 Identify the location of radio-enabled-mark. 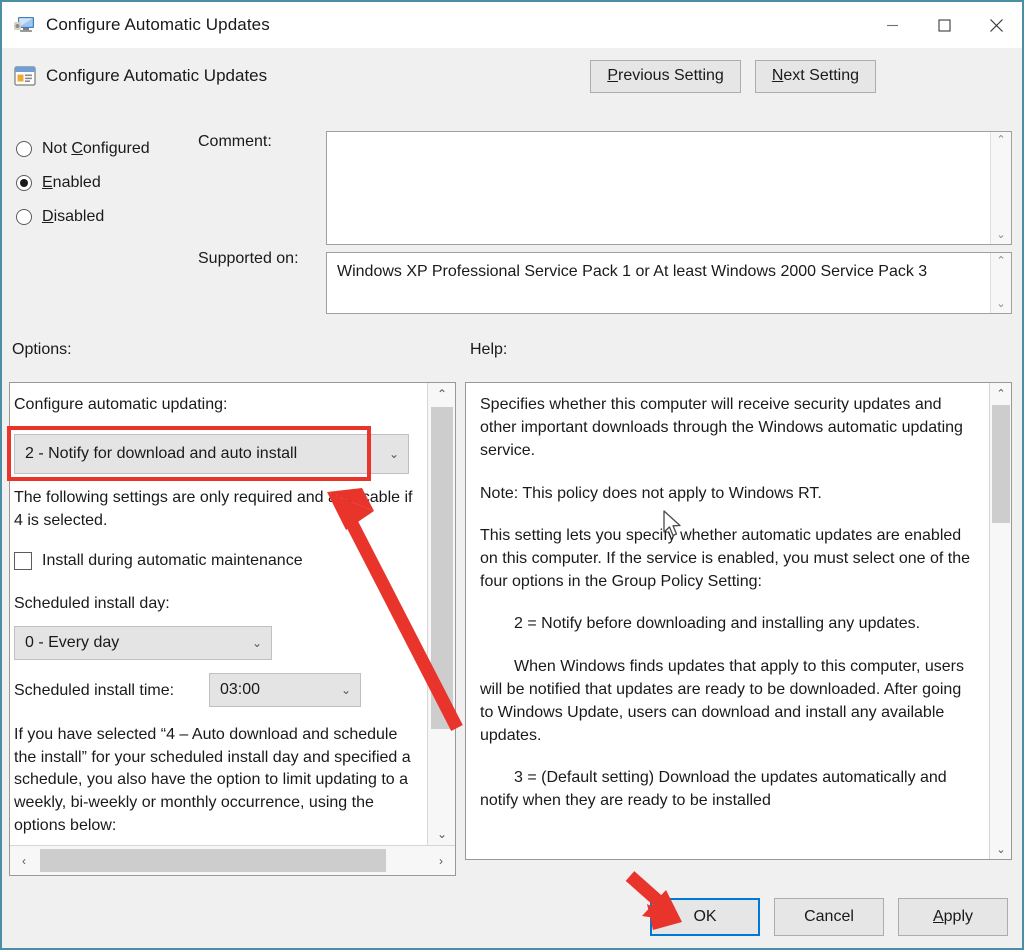
(24, 183).